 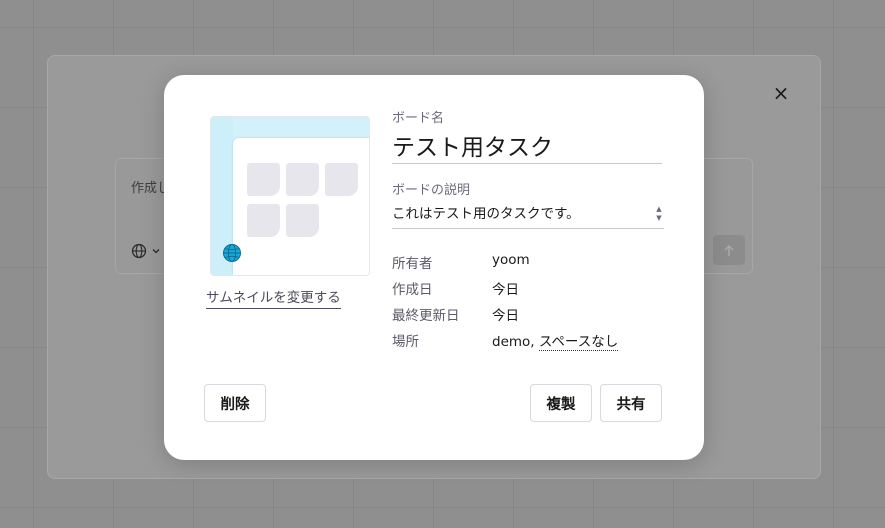 I want to click on board-description-input: これはテスト用のタスクです。 ▲ ▼, so click(x=528, y=215).